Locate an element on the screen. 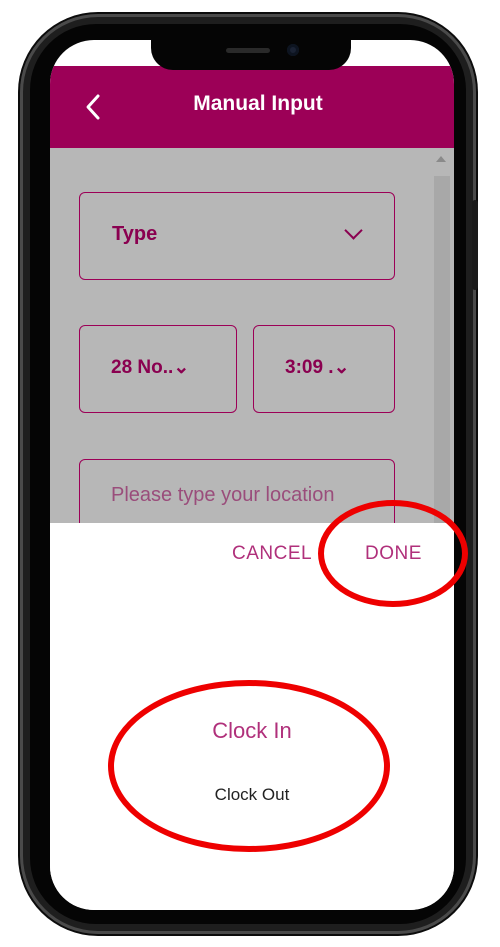 This screenshot has height=947, width=500. option-clock-out: Clock Out is located at coordinates (252, 795).